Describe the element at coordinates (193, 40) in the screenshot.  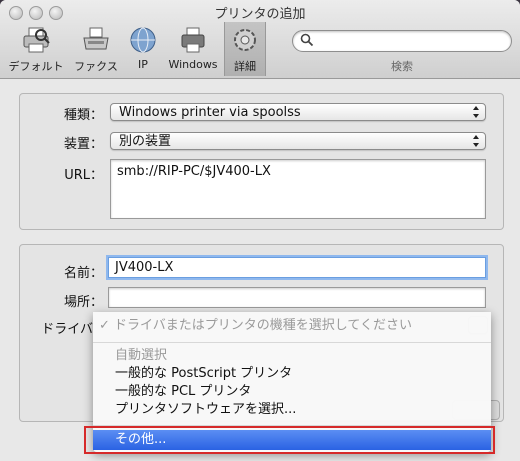
I see `windows-printer-icon` at that location.